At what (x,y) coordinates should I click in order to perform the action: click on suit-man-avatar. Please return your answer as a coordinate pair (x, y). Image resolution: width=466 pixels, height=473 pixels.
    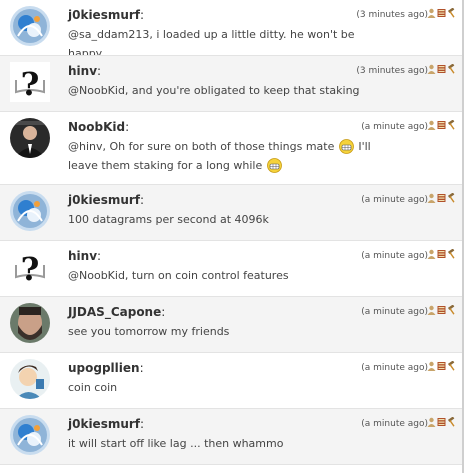
    Looking at the image, I should click on (30, 138).